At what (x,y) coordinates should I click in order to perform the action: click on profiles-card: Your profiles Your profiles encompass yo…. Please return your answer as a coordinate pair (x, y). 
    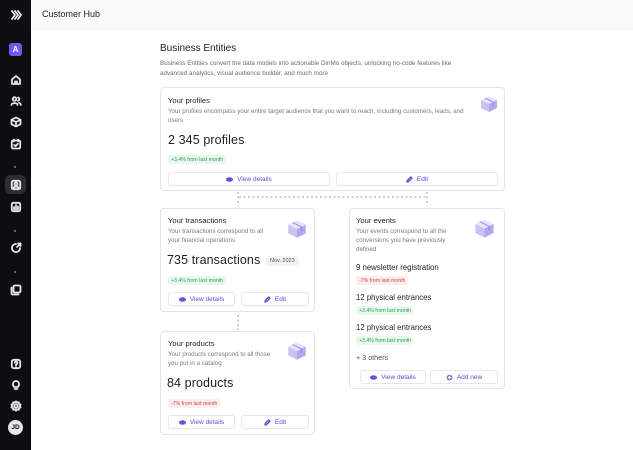
    Looking at the image, I should click on (332, 139).